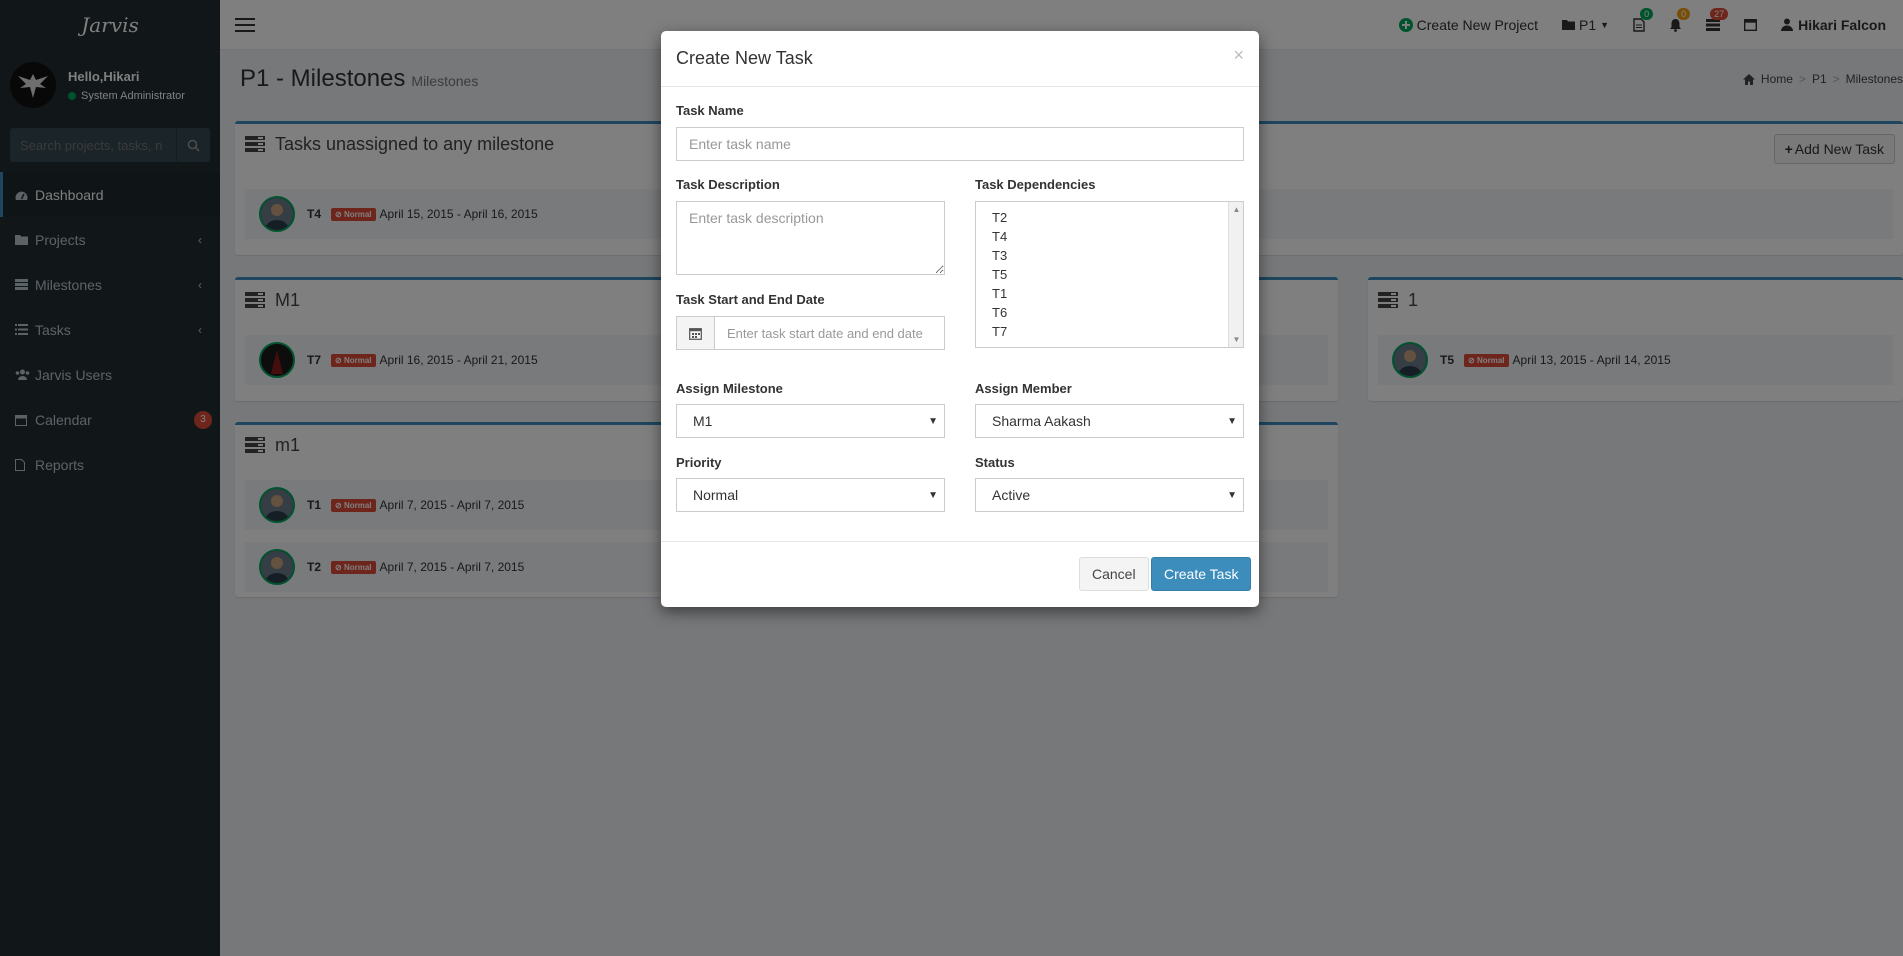 This screenshot has height=956, width=1903. What do you see at coordinates (744, 58) in the screenshot?
I see `modal-title: Create New Task` at bounding box center [744, 58].